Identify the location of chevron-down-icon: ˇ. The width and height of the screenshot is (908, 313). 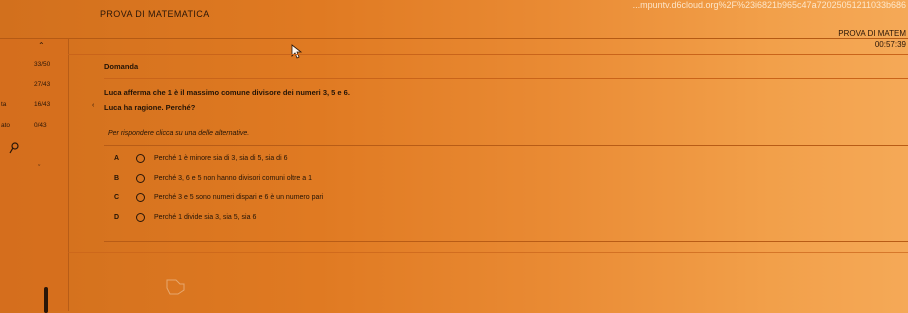
(39, 168).